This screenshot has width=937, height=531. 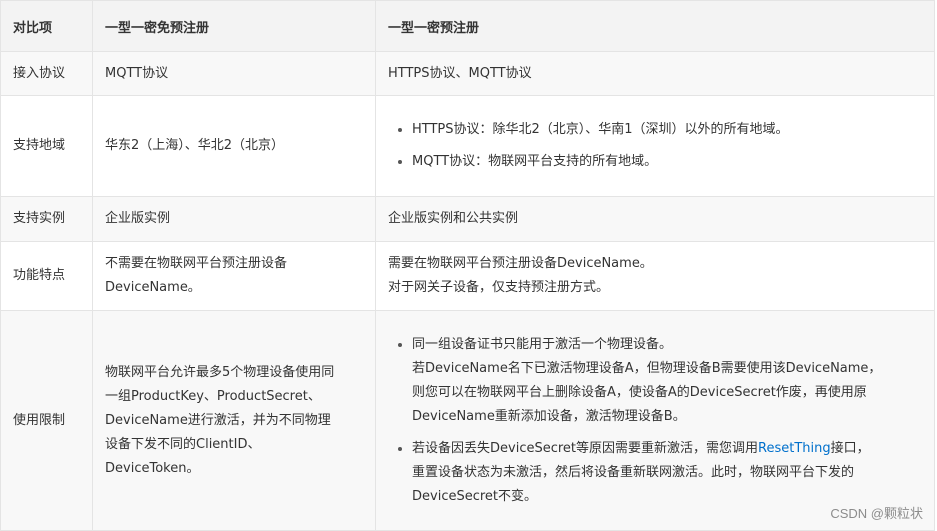 I want to click on table-cell: HTTPS协议、MQTT协议, so click(x=655, y=73).